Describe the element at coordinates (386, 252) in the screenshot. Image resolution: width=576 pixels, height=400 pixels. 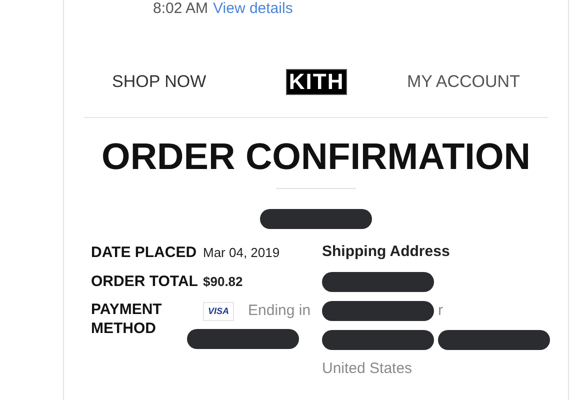
I see `section-heading: Shipping Address` at that location.